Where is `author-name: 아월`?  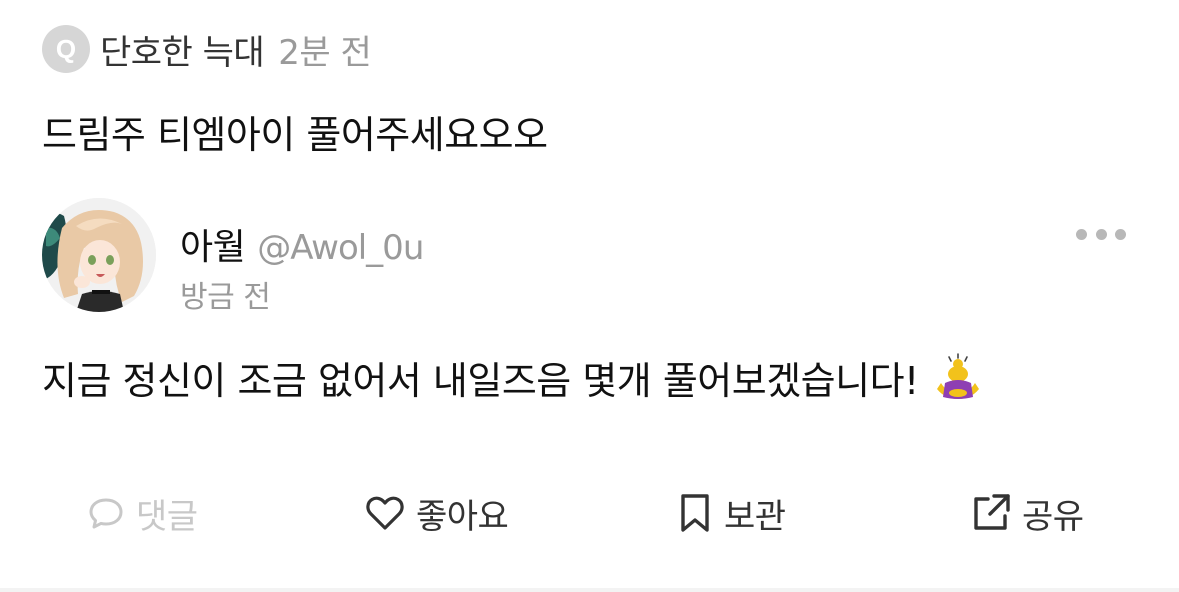
author-name: 아월 is located at coordinates (213, 244).